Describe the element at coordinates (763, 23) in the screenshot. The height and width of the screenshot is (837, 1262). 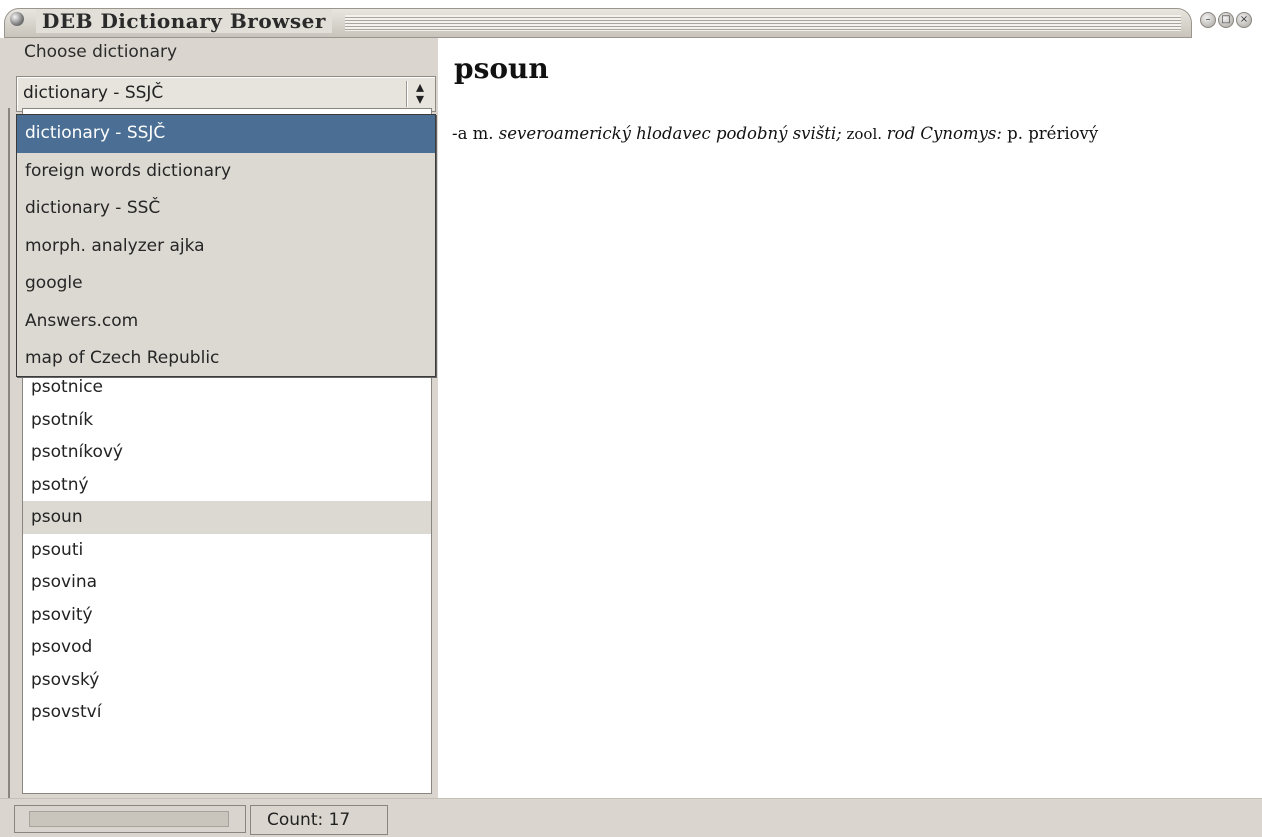
I see `titlebar-groove` at that location.